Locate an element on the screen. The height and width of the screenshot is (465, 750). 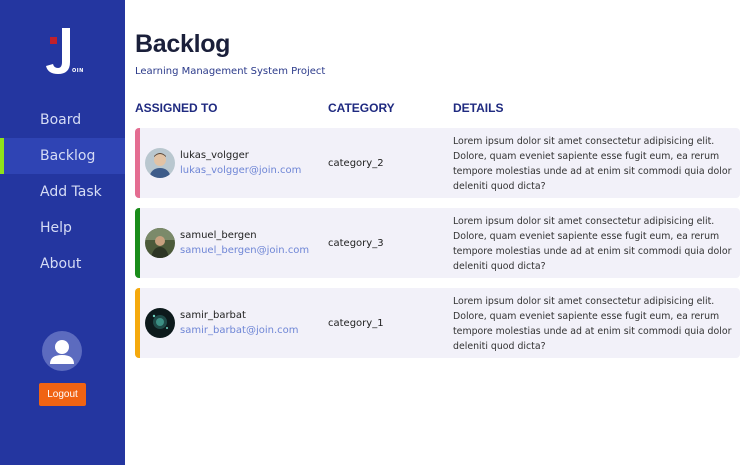
logo-red-square is located at coordinates (53, 40).